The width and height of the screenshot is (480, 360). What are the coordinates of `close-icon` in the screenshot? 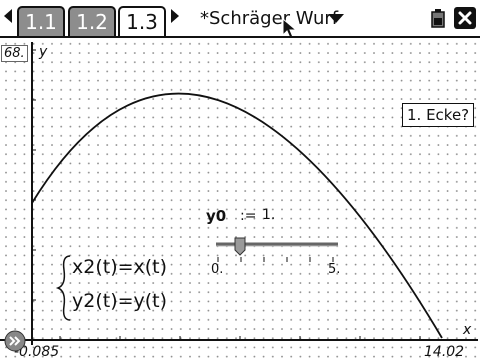 It's located at (465, 18).